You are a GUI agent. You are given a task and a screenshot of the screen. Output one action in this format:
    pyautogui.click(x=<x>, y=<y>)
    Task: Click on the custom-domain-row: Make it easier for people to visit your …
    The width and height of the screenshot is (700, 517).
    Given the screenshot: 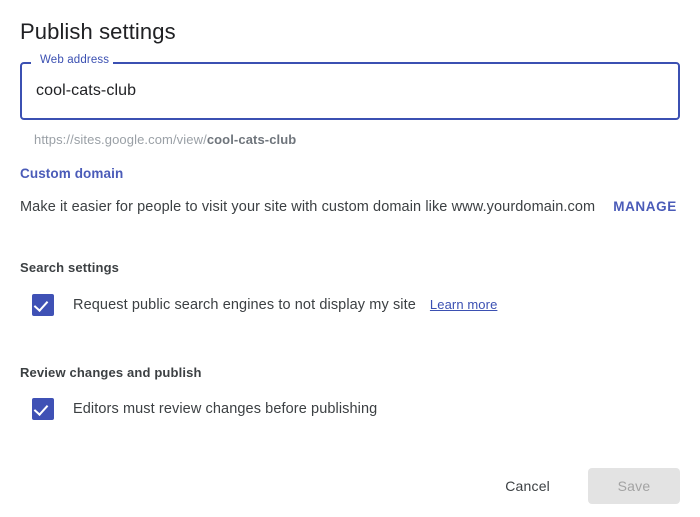 What is the action you would take?
    pyautogui.click(x=350, y=207)
    